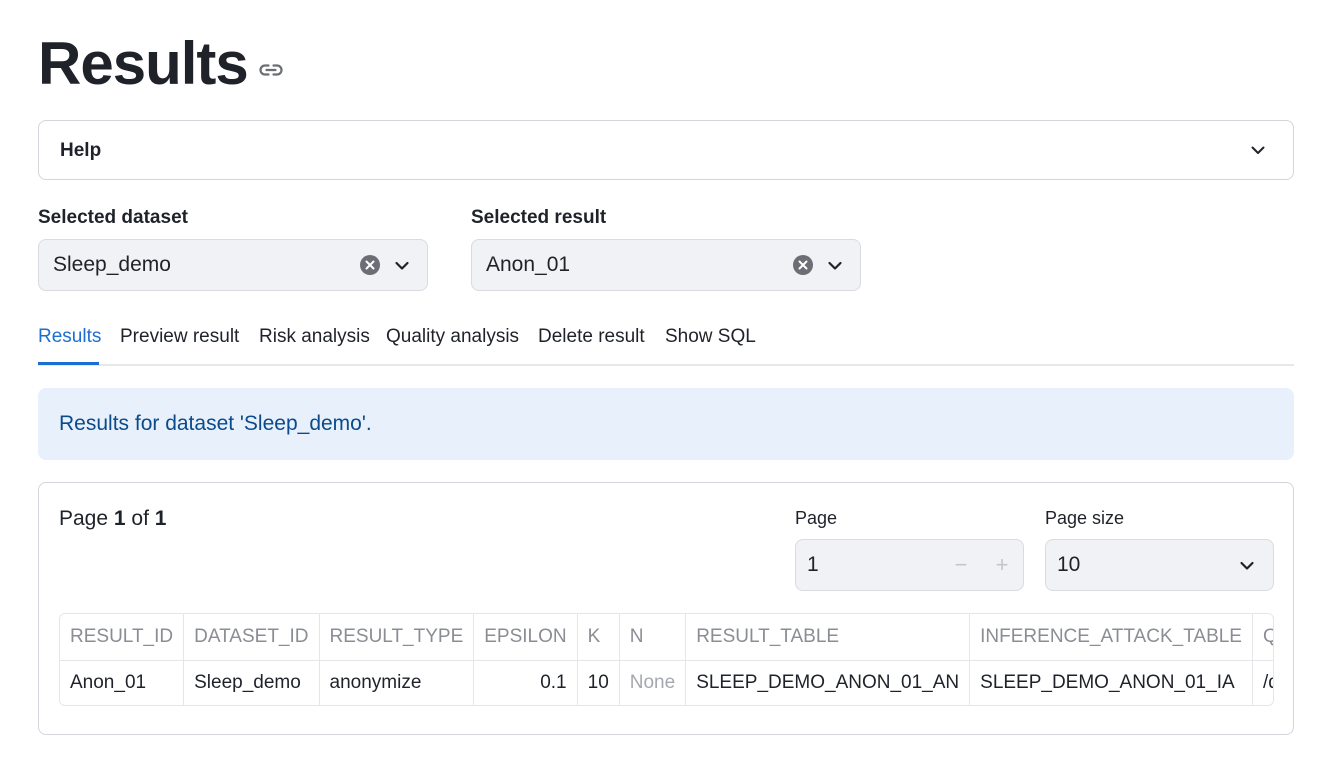 Image resolution: width=1342 pixels, height=768 pixels. What do you see at coordinates (1085, 518) in the screenshot?
I see `page-size-label: Page size` at bounding box center [1085, 518].